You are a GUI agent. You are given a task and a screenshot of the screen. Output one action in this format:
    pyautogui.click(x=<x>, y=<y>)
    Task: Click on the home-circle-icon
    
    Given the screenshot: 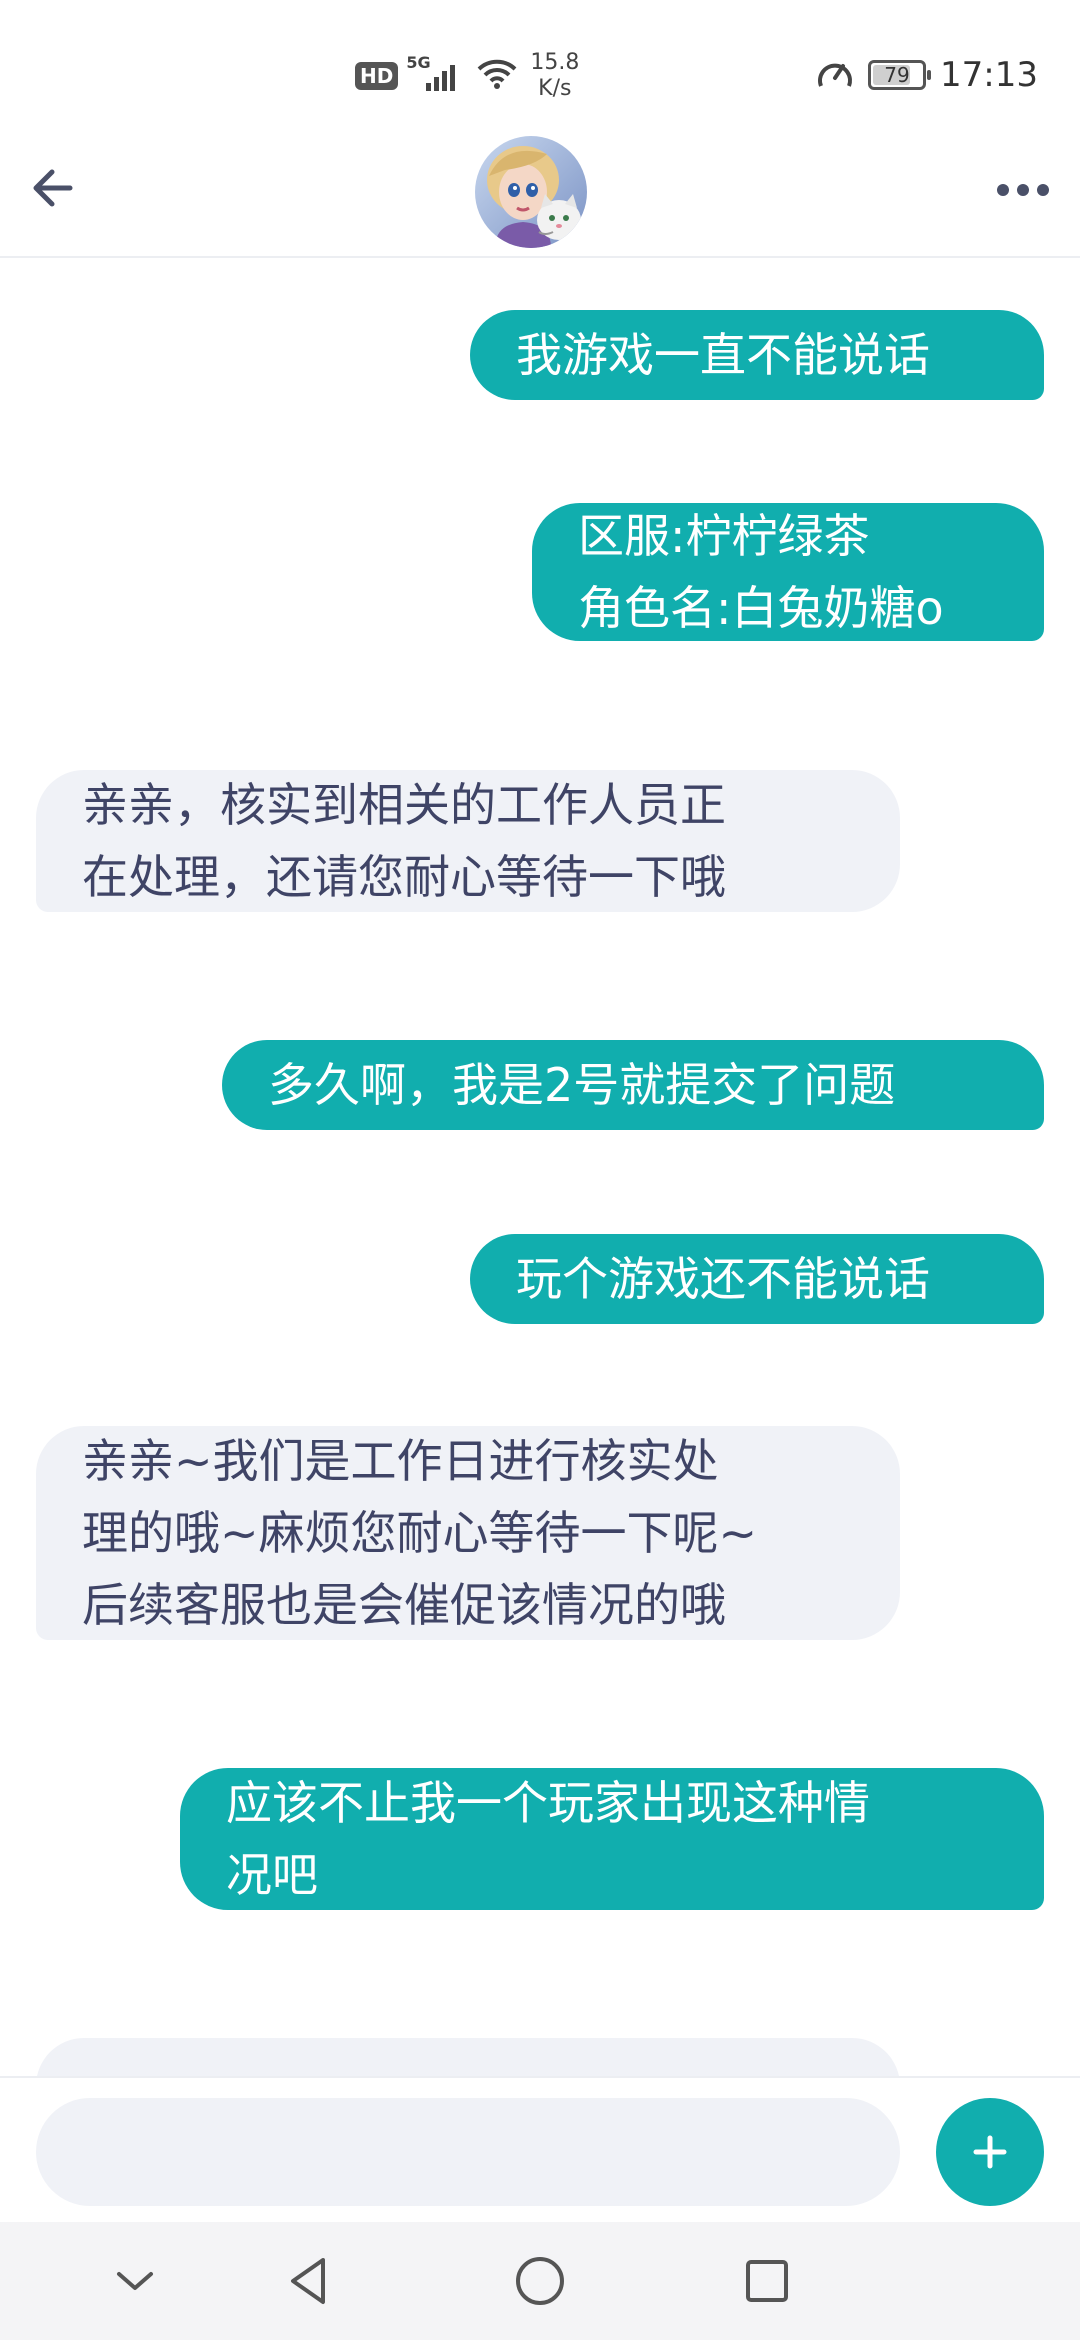 What is the action you would take?
    pyautogui.click(x=540, y=2281)
    